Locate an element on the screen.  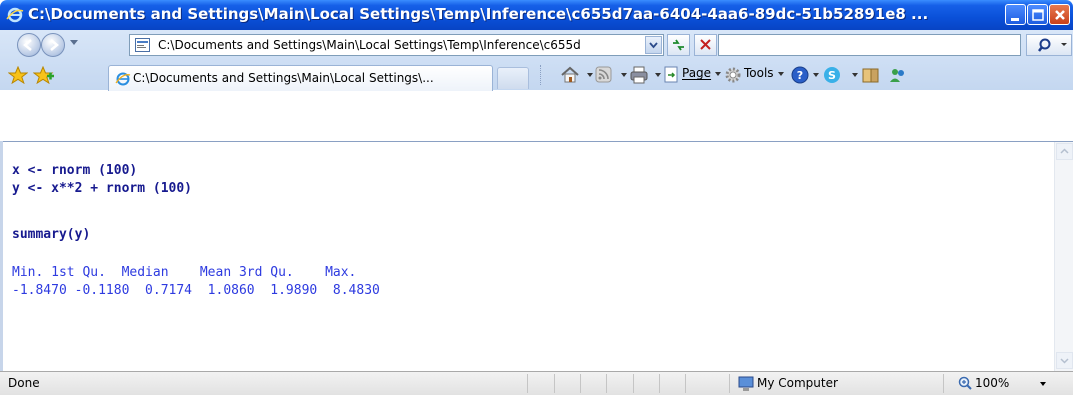
stop-button is located at coordinates (705, 45).